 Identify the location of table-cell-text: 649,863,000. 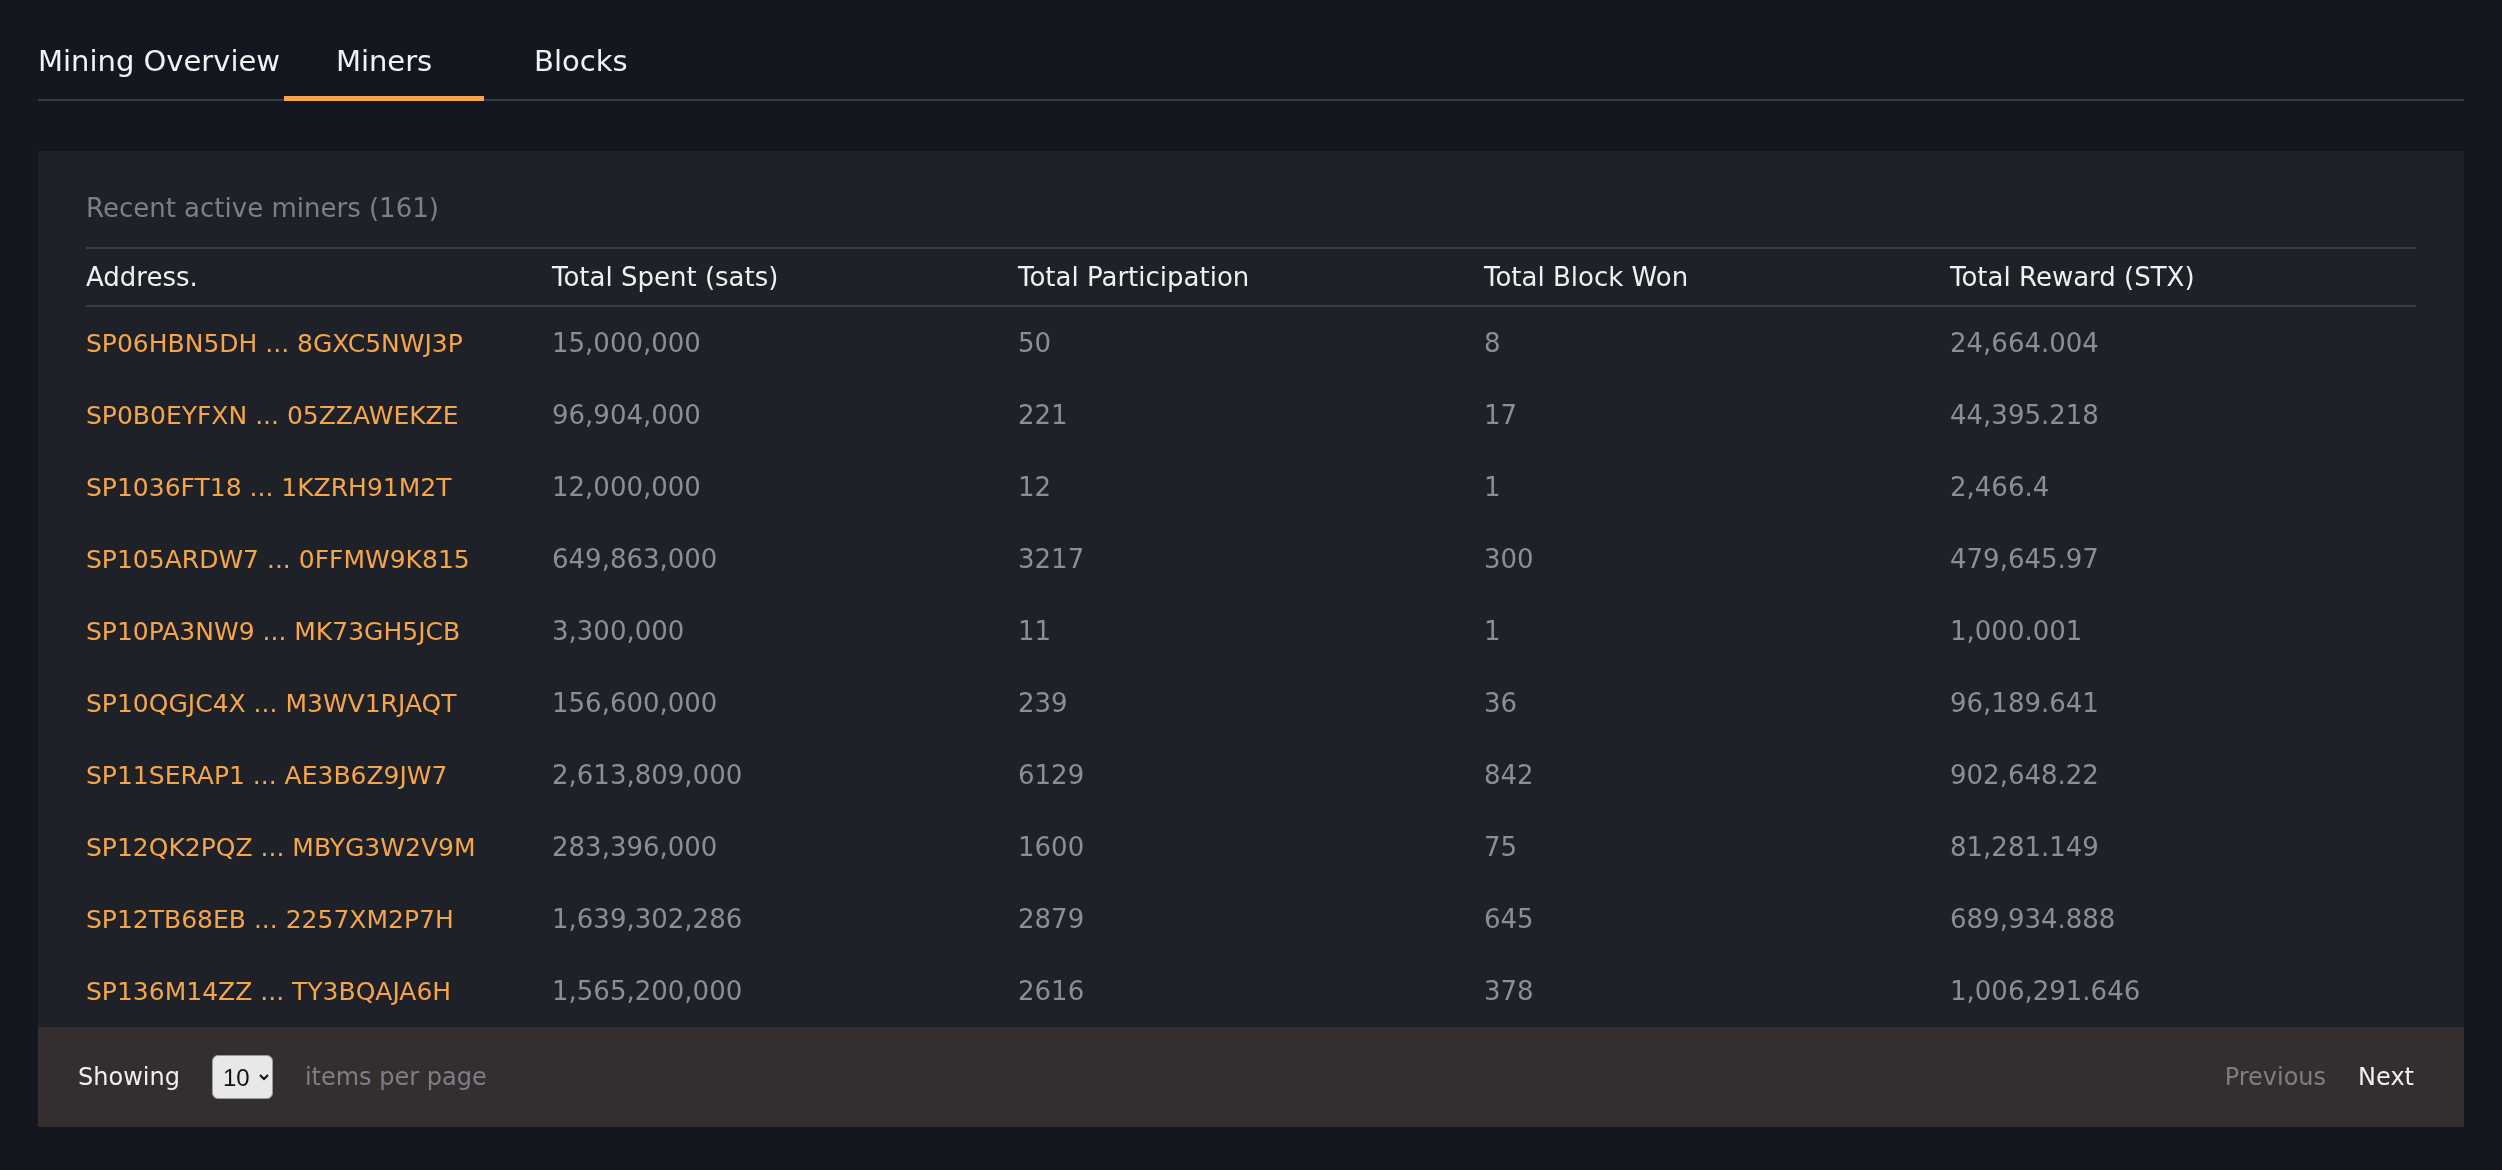
(635, 559).